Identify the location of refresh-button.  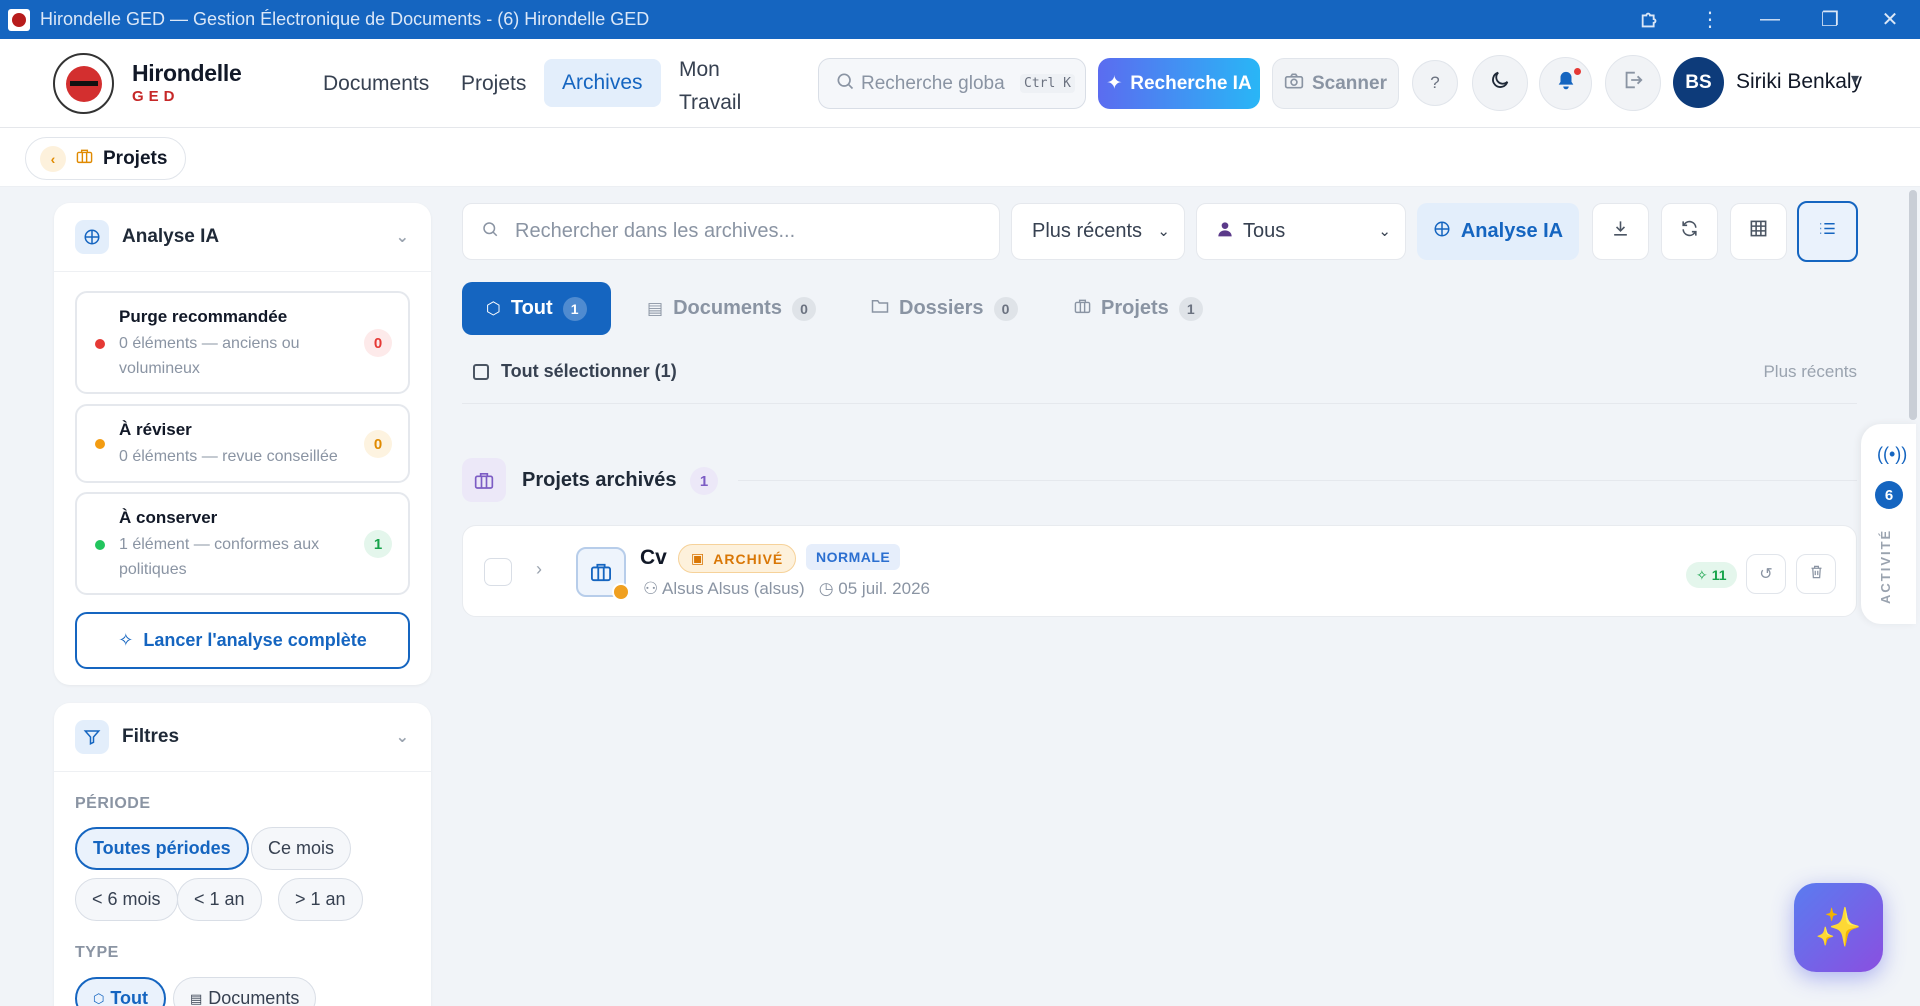
(1689, 231).